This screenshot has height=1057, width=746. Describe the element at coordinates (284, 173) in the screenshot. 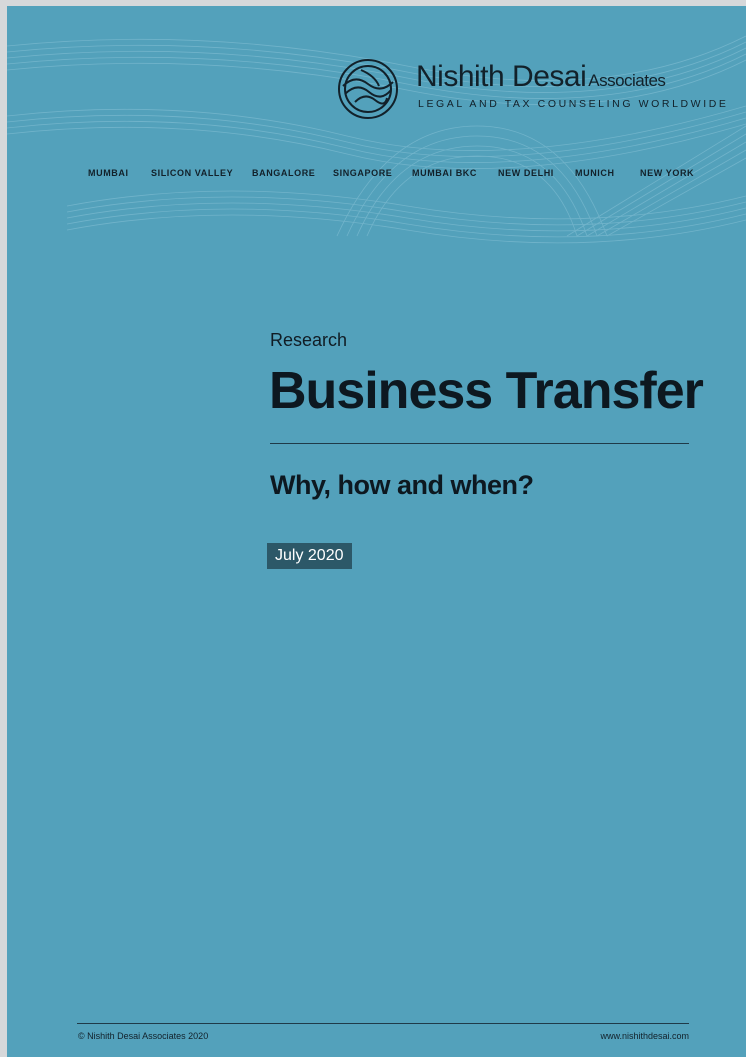

I see `office-bangalore: BANGALORE` at that location.